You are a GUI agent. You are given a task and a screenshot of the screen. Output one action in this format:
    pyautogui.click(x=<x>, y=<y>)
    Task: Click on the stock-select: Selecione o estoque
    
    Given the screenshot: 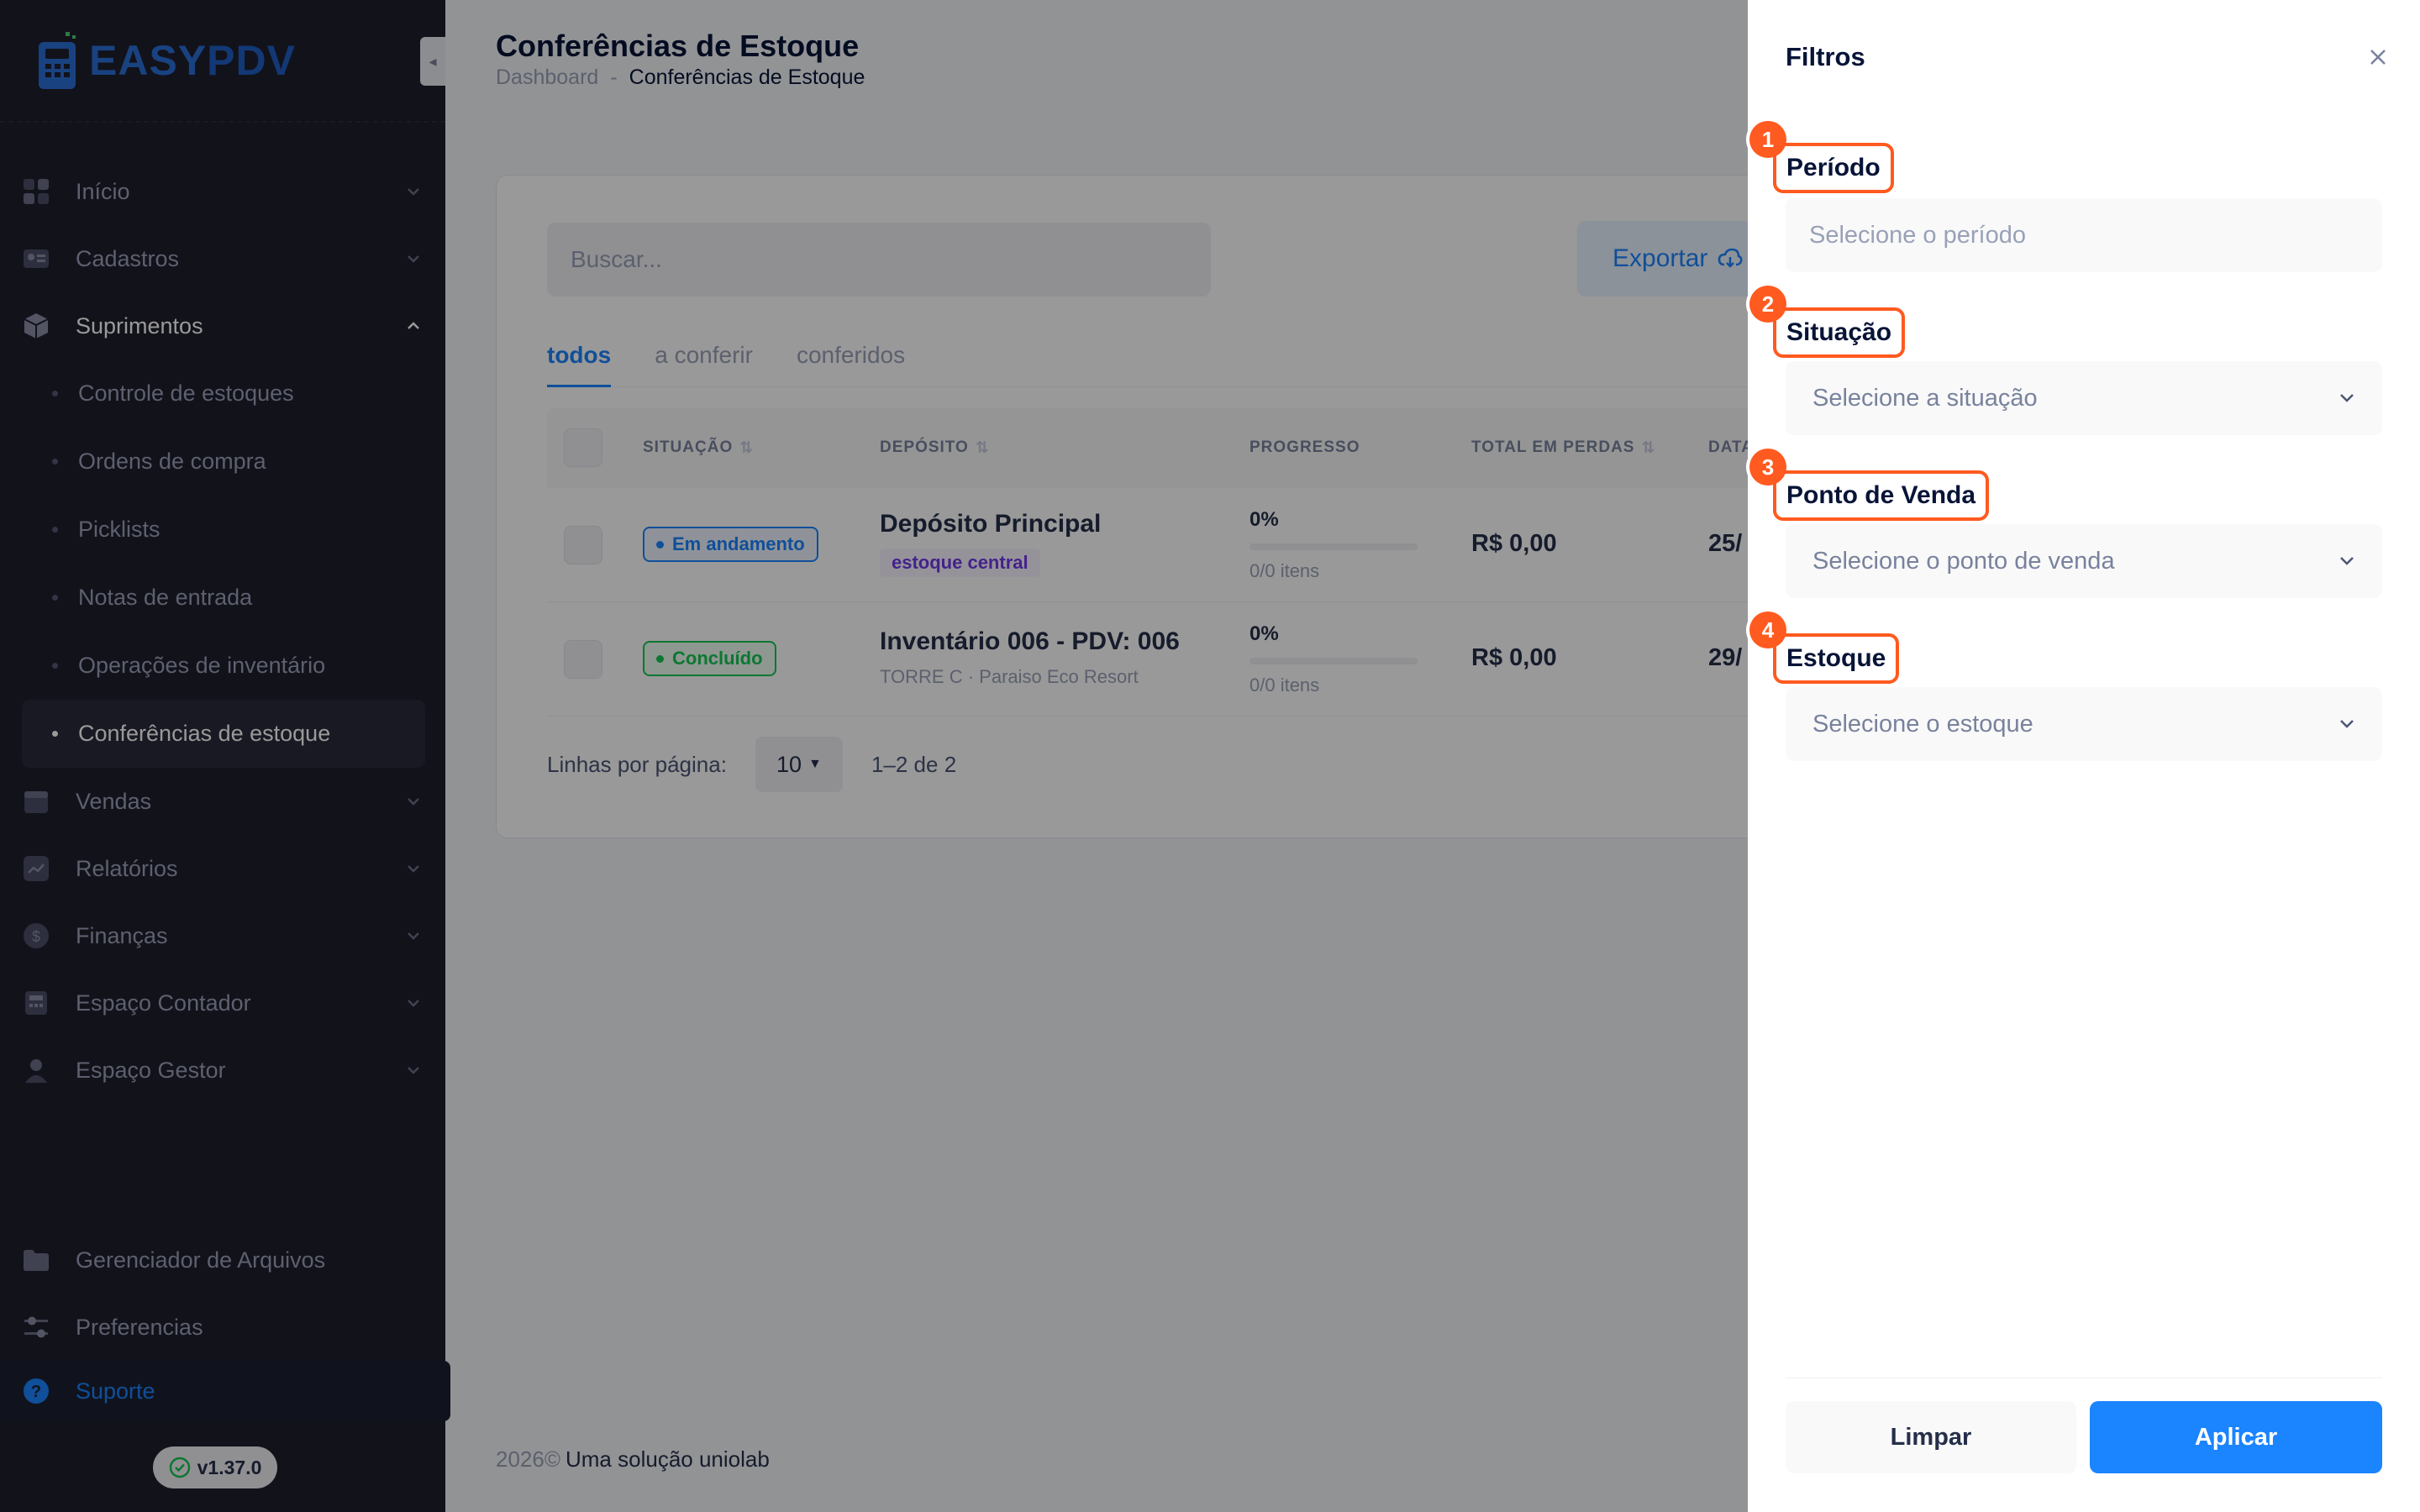 What is the action you would take?
    pyautogui.click(x=2084, y=724)
    